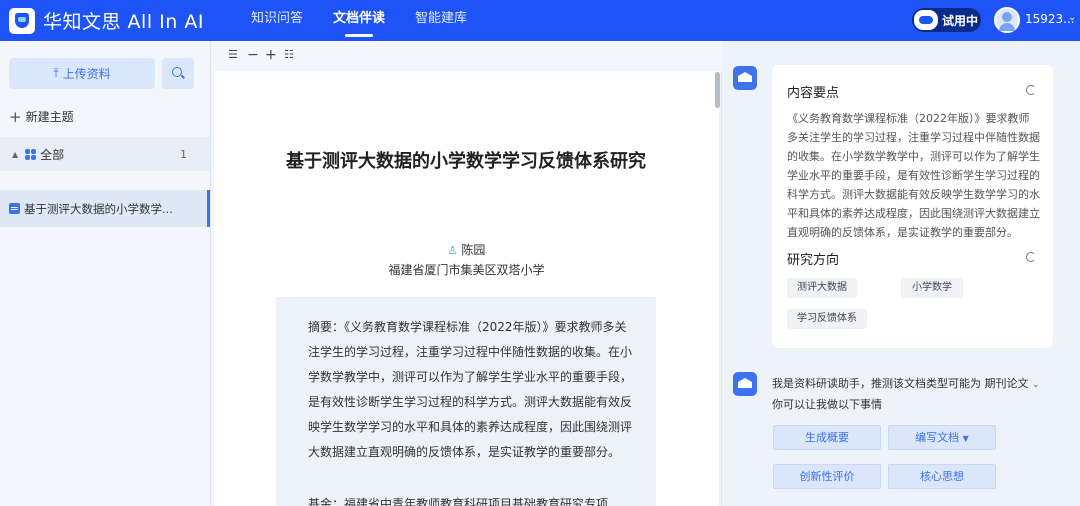 This screenshot has width=1080, height=506. What do you see at coordinates (466, 270) in the screenshot?
I see `paper-affiliation: 福建省厦门市集美区双塔小学` at bounding box center [466, 270].